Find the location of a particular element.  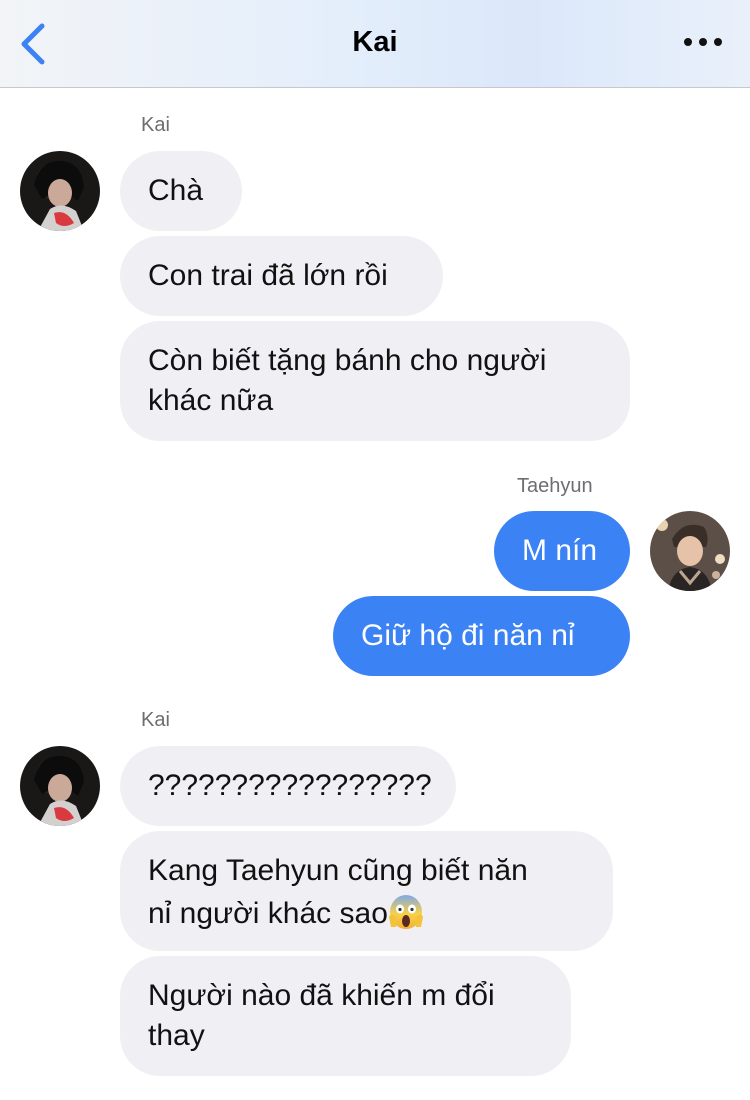

message-text: nỉ người khác sao is located at coordinates (268, 913).